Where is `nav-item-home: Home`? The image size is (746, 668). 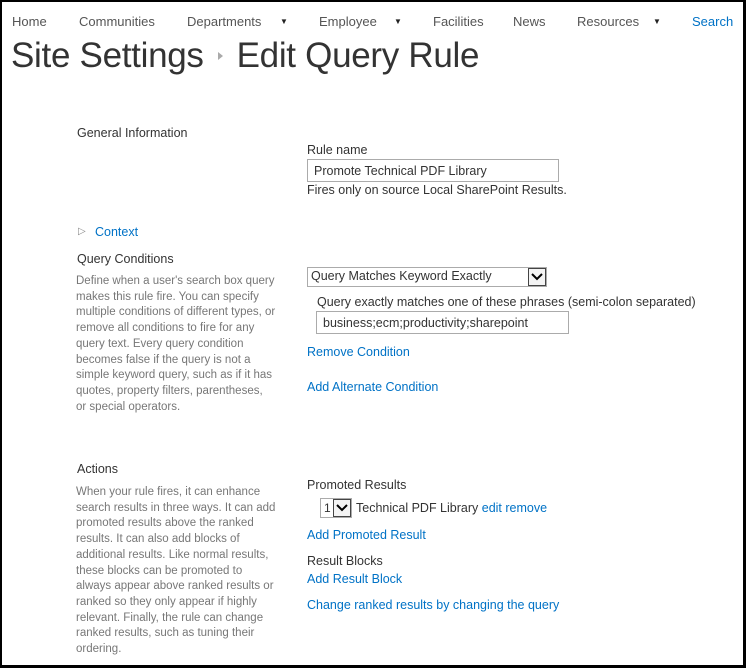 nav-item-home: Home is located at coordinates (29, 21).